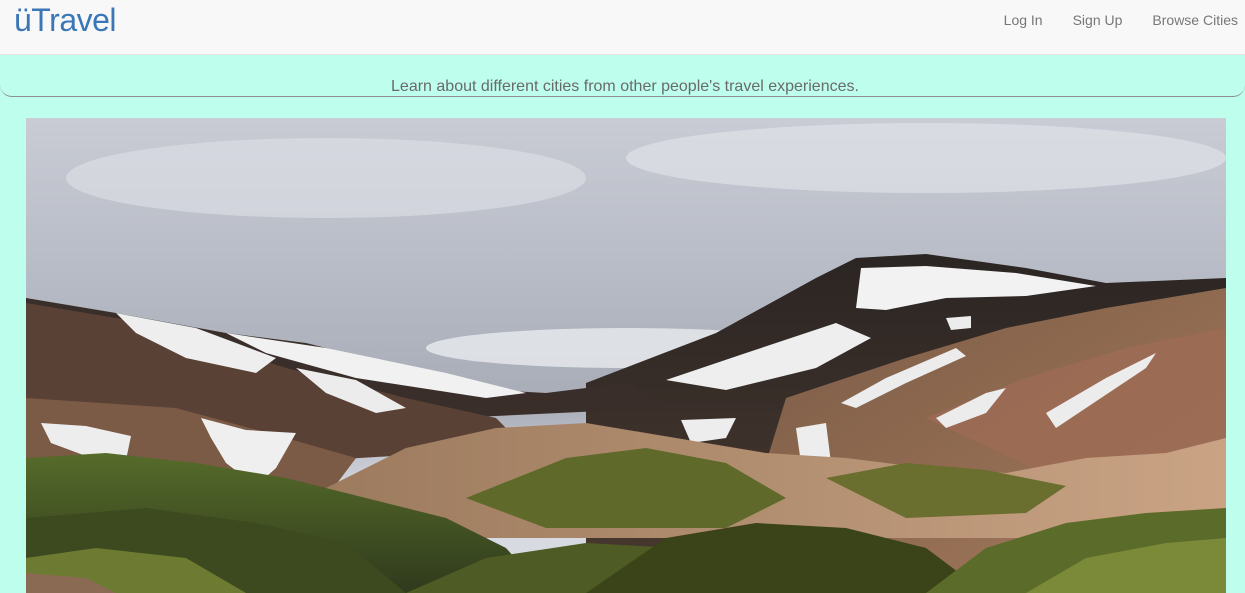 The height and width of the screenshot is (593, 1245). Describe the element at coordinates (65, 20) in the screenshot. I see `brand-logo-link: üTravel` at that location.